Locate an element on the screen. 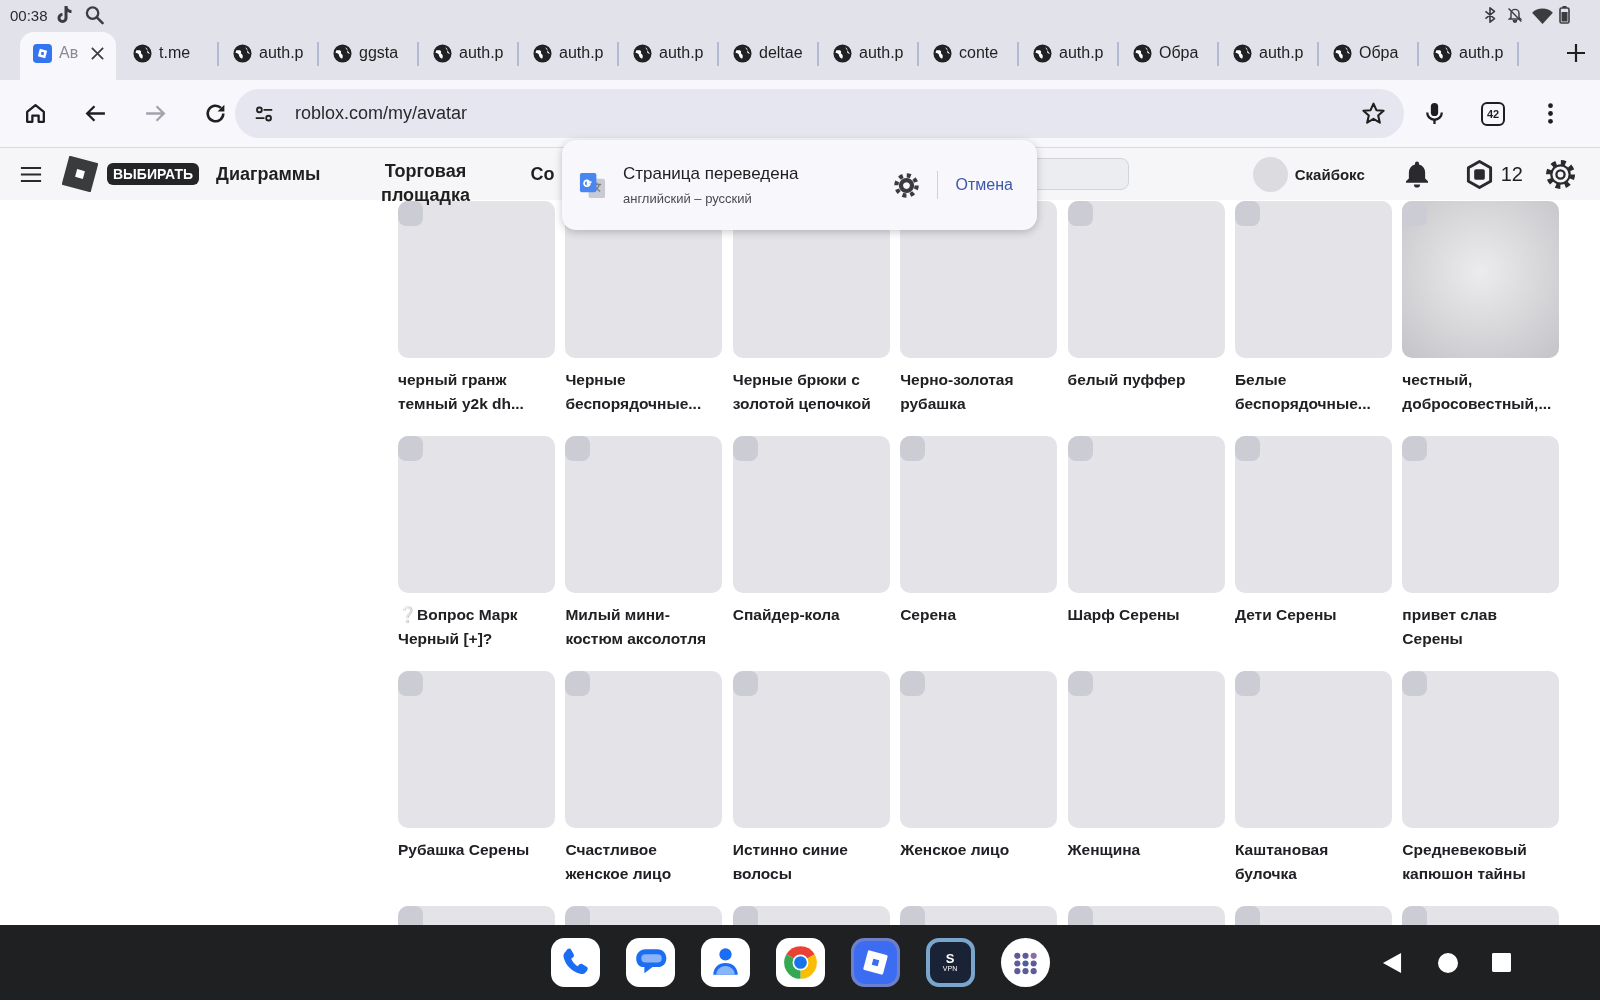 This screenshot has height=1000, width=1600. item-name: ❔Вопрос Марк Черный [+]? is located at coordinates (476, 627).